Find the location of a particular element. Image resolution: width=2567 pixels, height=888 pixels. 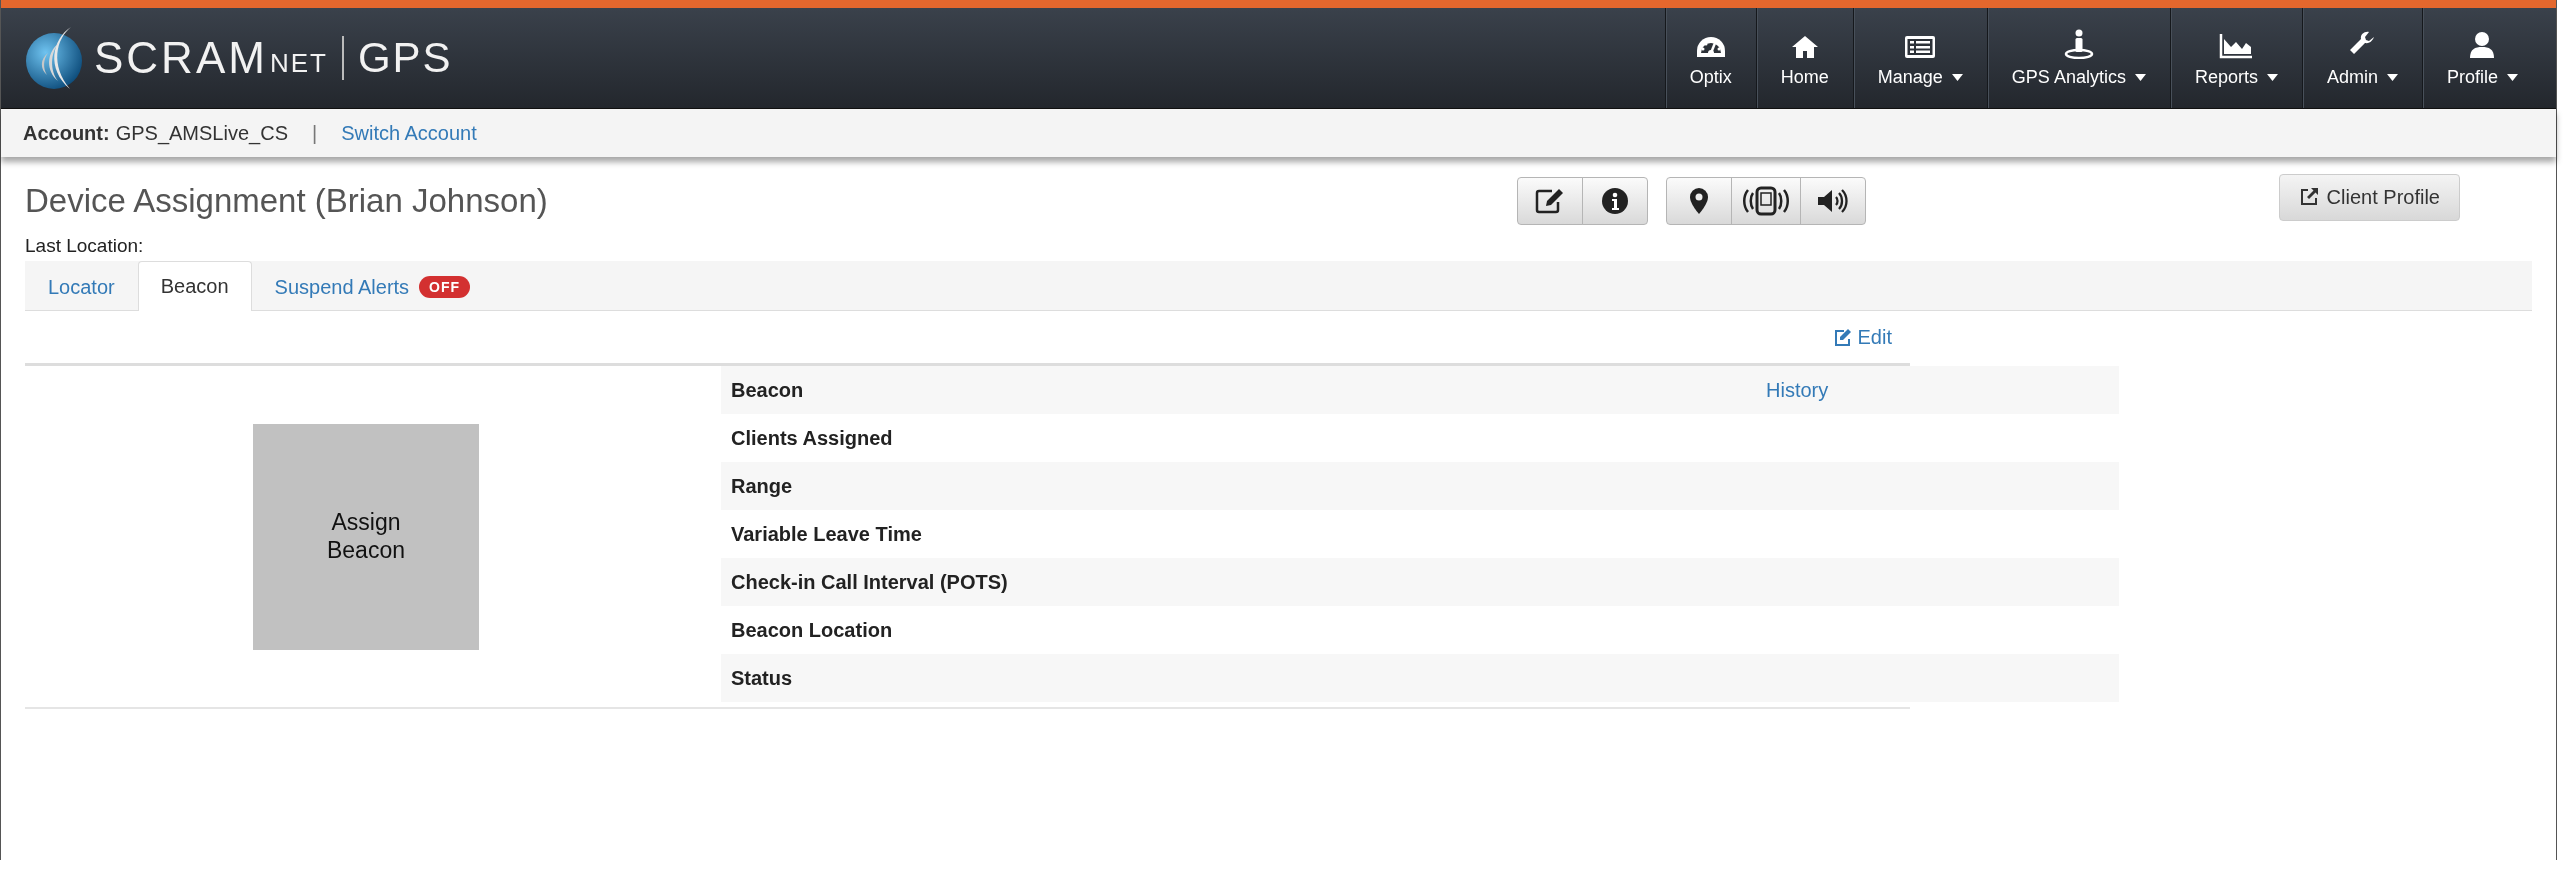

home-icon is located at coordinates (1804, 46).